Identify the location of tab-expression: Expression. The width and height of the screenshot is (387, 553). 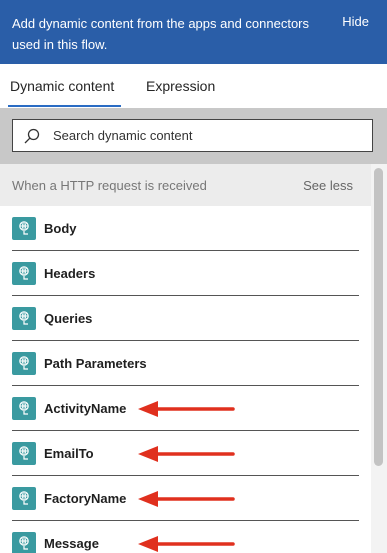
(180, 86).